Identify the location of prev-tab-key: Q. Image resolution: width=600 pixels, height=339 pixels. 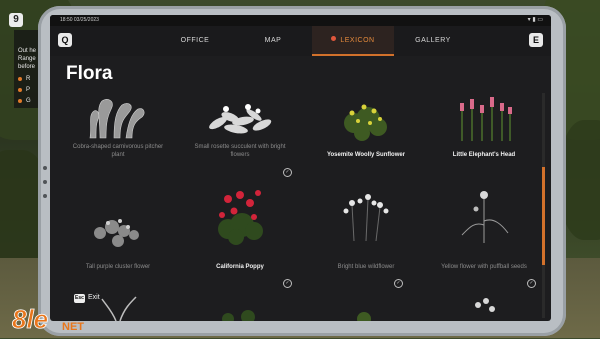
(65, 40).